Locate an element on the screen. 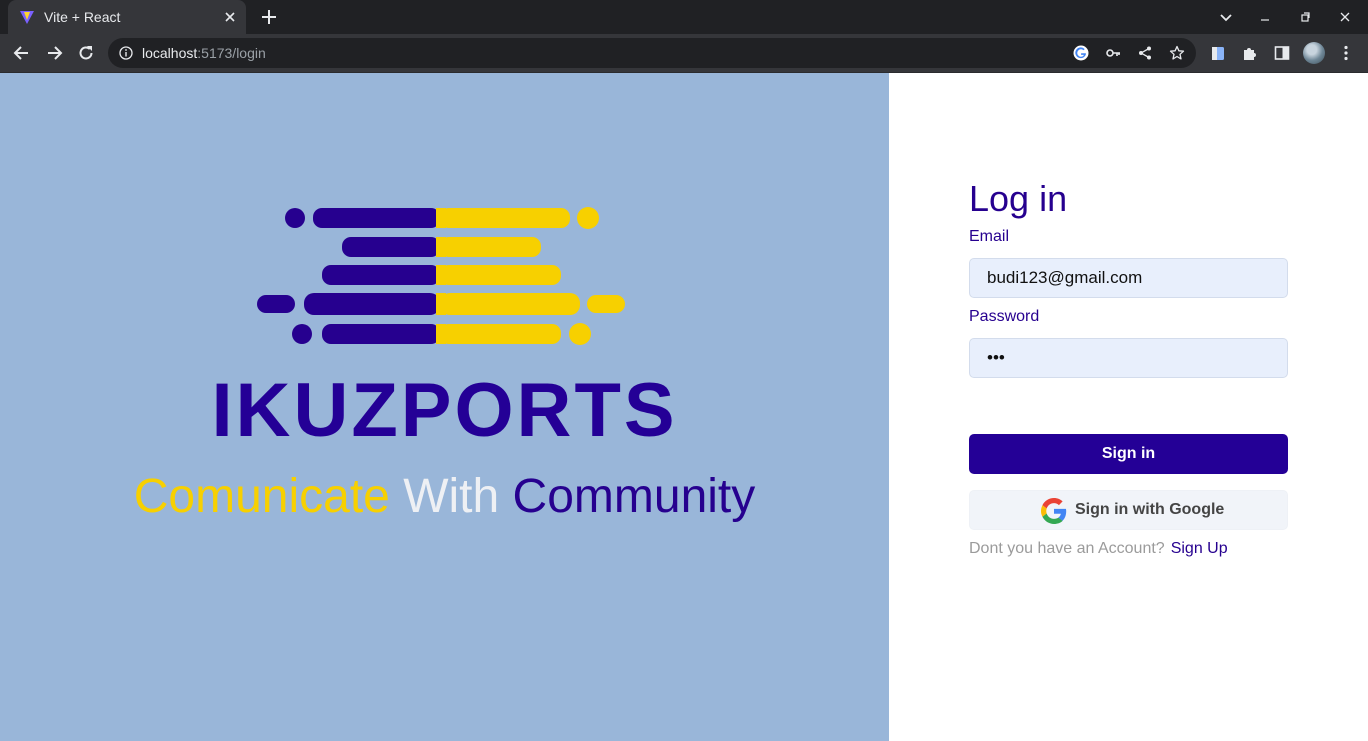 Image resolution: width=1368 pixels, height=741 pixels. vite-icon is located at coordinates (27, 17).